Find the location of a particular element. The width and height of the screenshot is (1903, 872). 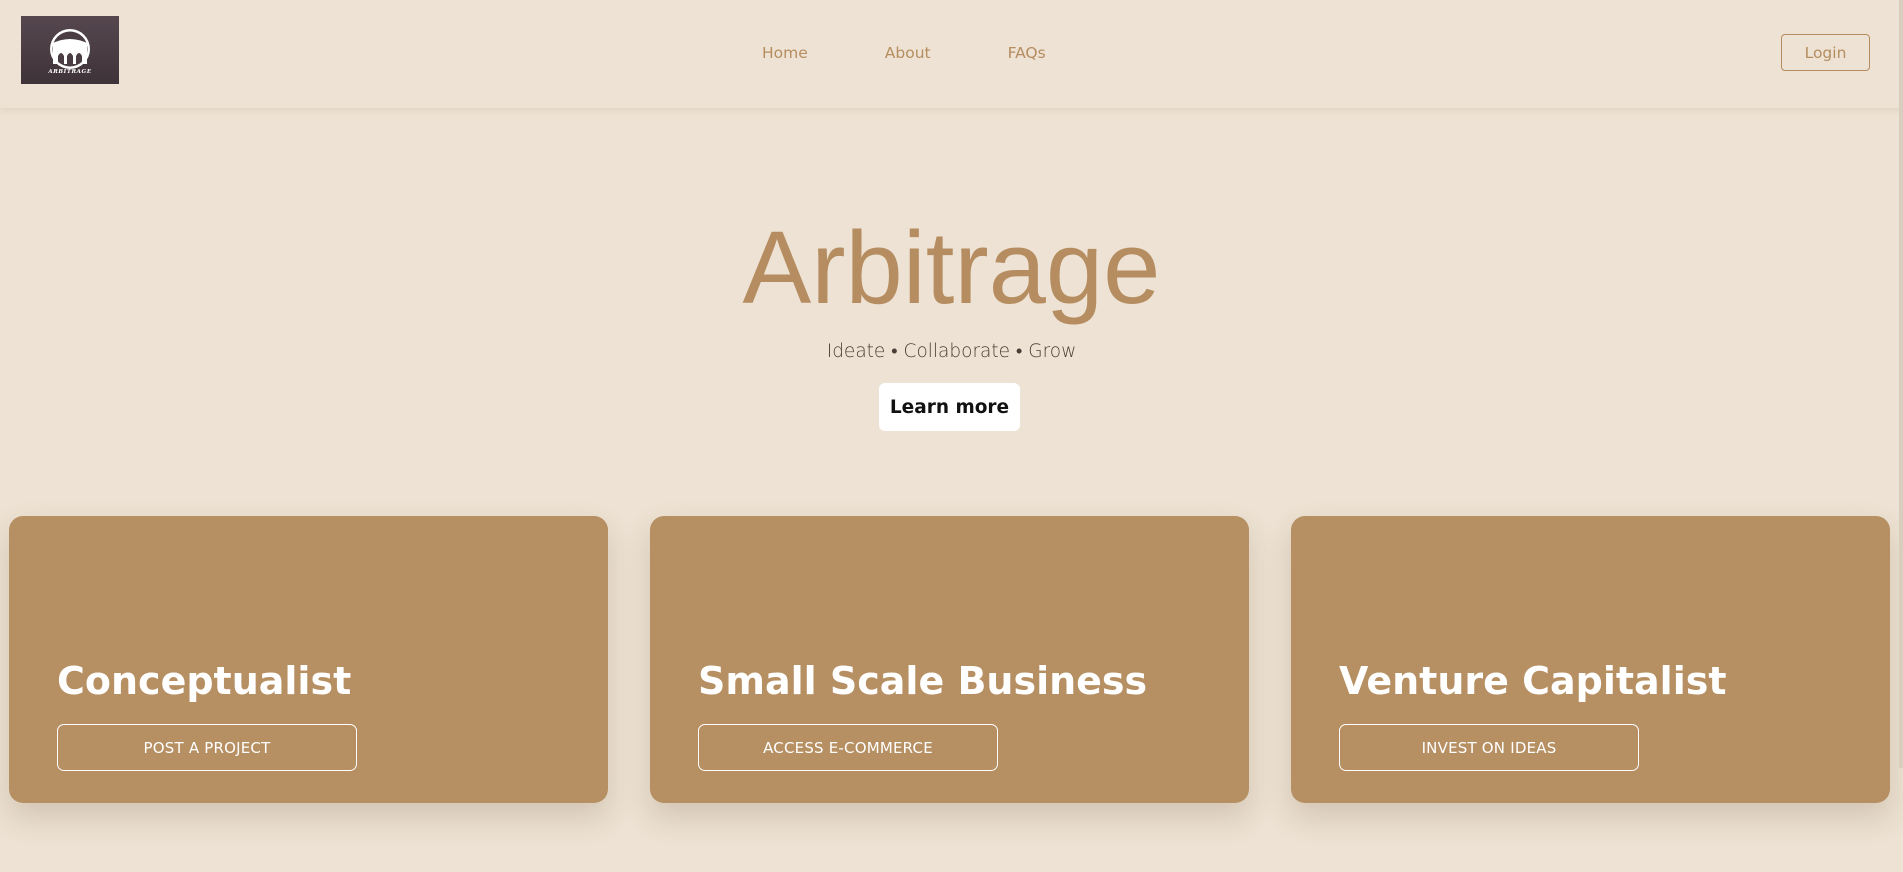

hero-tagline: Ideate • Collaborate • Grow is located at coordinates (951, 351).